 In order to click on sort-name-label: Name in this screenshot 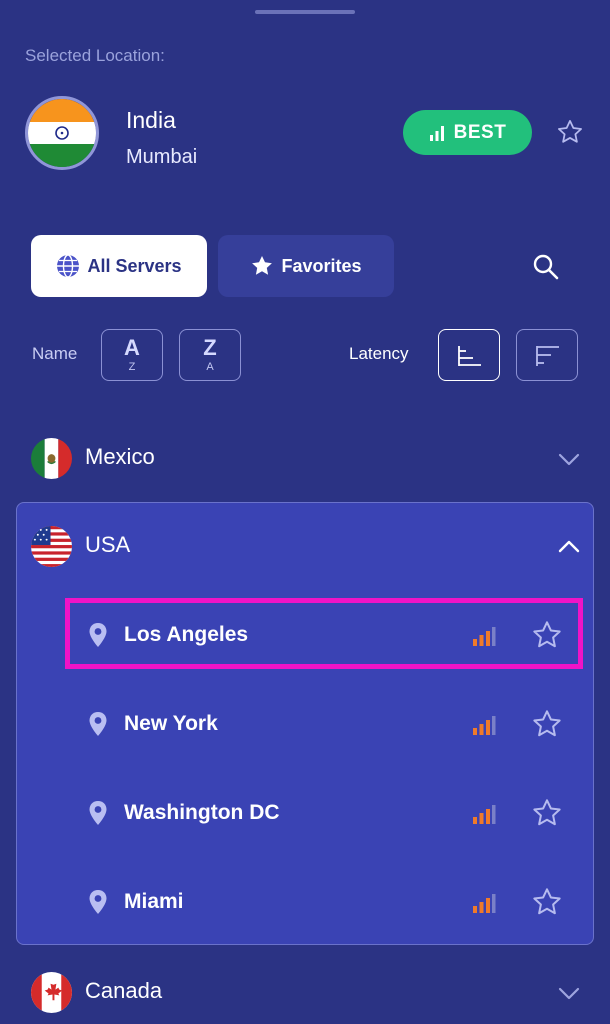, I will do `click(55, 353)`.